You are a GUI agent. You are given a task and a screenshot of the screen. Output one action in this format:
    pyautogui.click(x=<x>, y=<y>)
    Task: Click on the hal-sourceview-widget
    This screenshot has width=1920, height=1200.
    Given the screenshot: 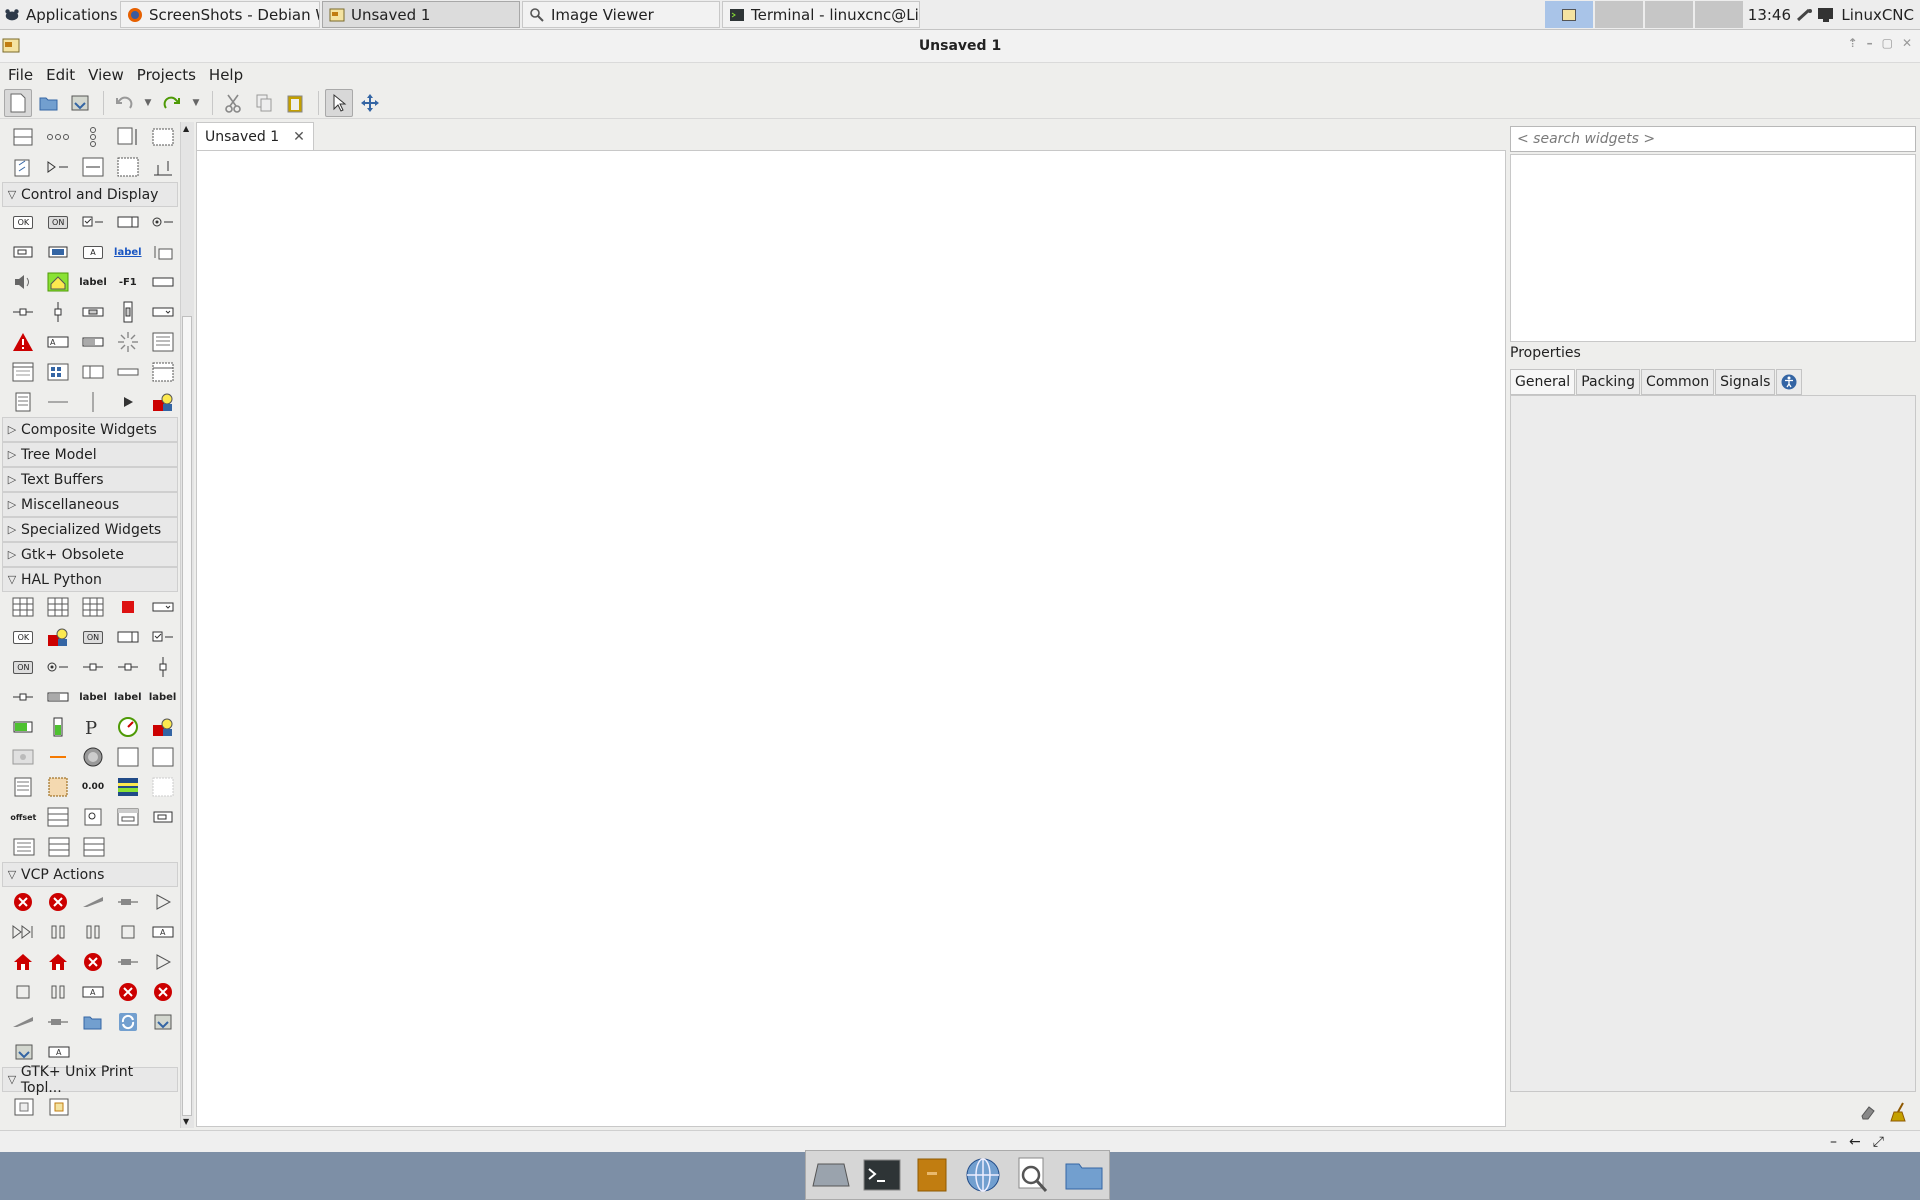 What is the action you would take?
    pyautogui.click(x=23, y=787)
    